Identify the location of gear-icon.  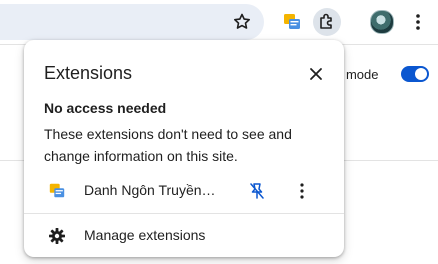
(57, 236).